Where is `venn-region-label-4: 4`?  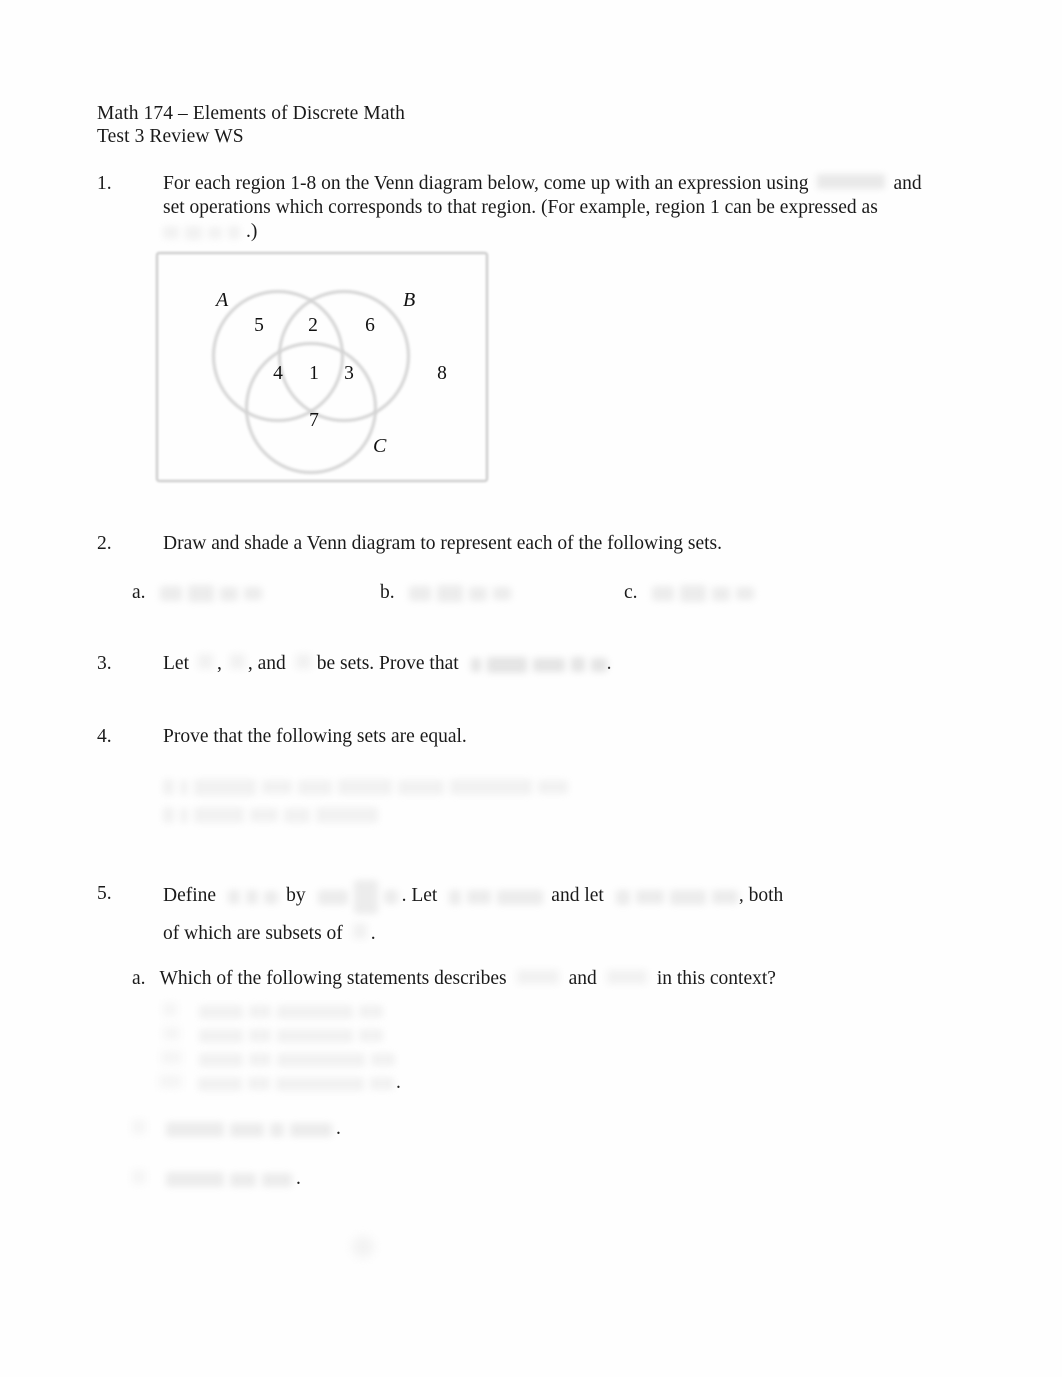 venn-region-label-4: 4 is located at coordinates (278, 373).